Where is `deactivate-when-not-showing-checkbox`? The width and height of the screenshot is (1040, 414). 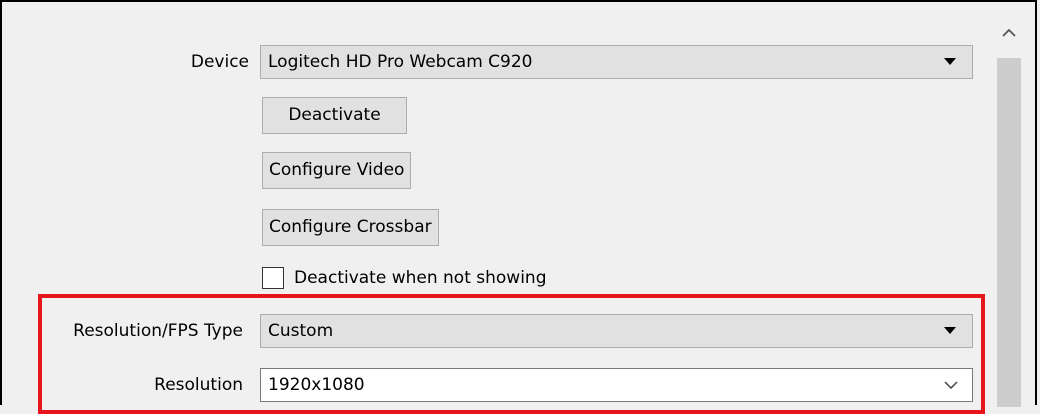
deactivate-when-not-showing-checkbox is located at coordinates (273, 278).